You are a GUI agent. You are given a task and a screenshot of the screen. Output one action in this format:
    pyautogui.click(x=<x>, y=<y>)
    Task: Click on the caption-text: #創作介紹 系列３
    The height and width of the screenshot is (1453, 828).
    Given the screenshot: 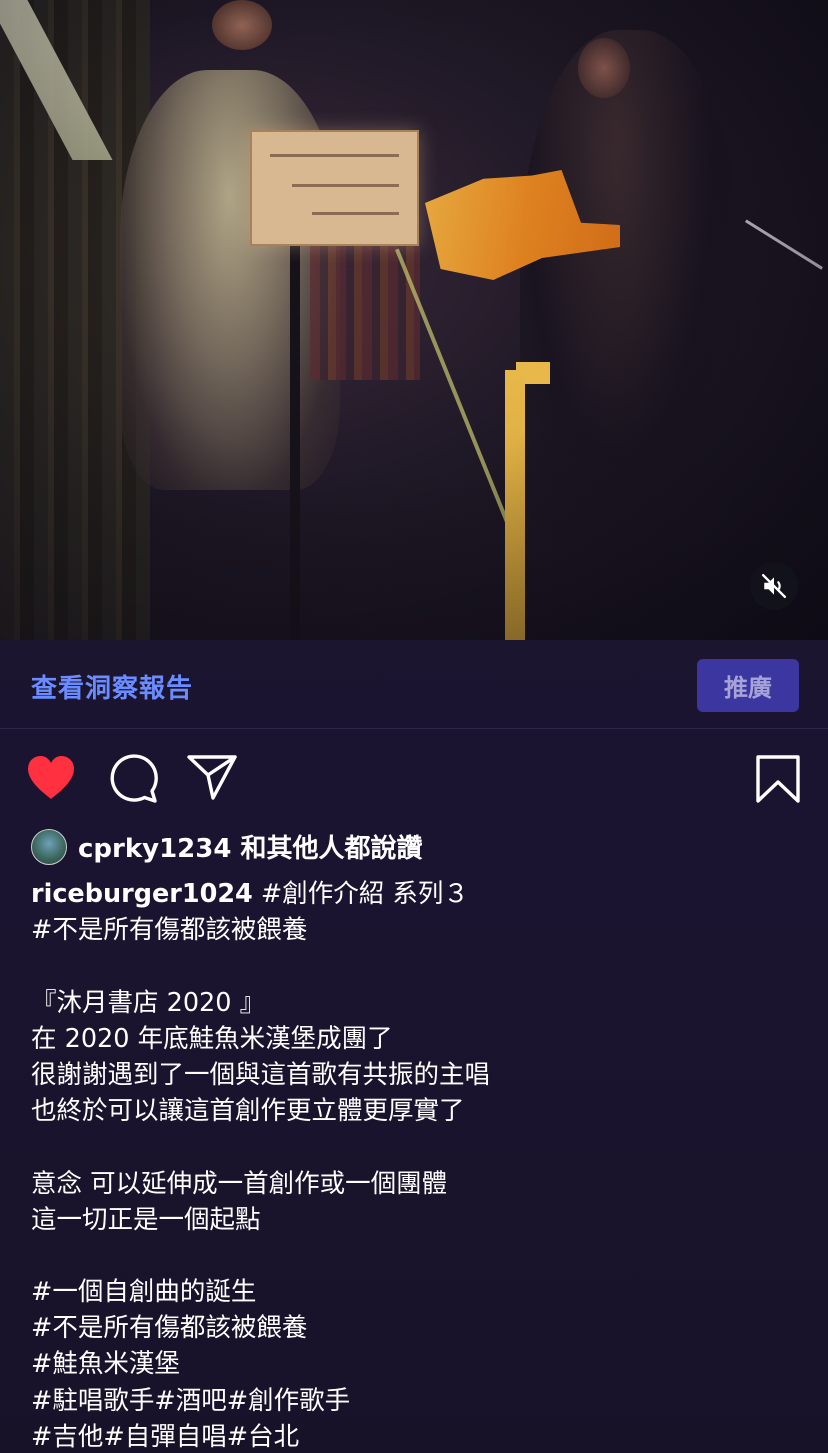 What is the action you would take?
    pyautogui.click(x=360, y=894)
    